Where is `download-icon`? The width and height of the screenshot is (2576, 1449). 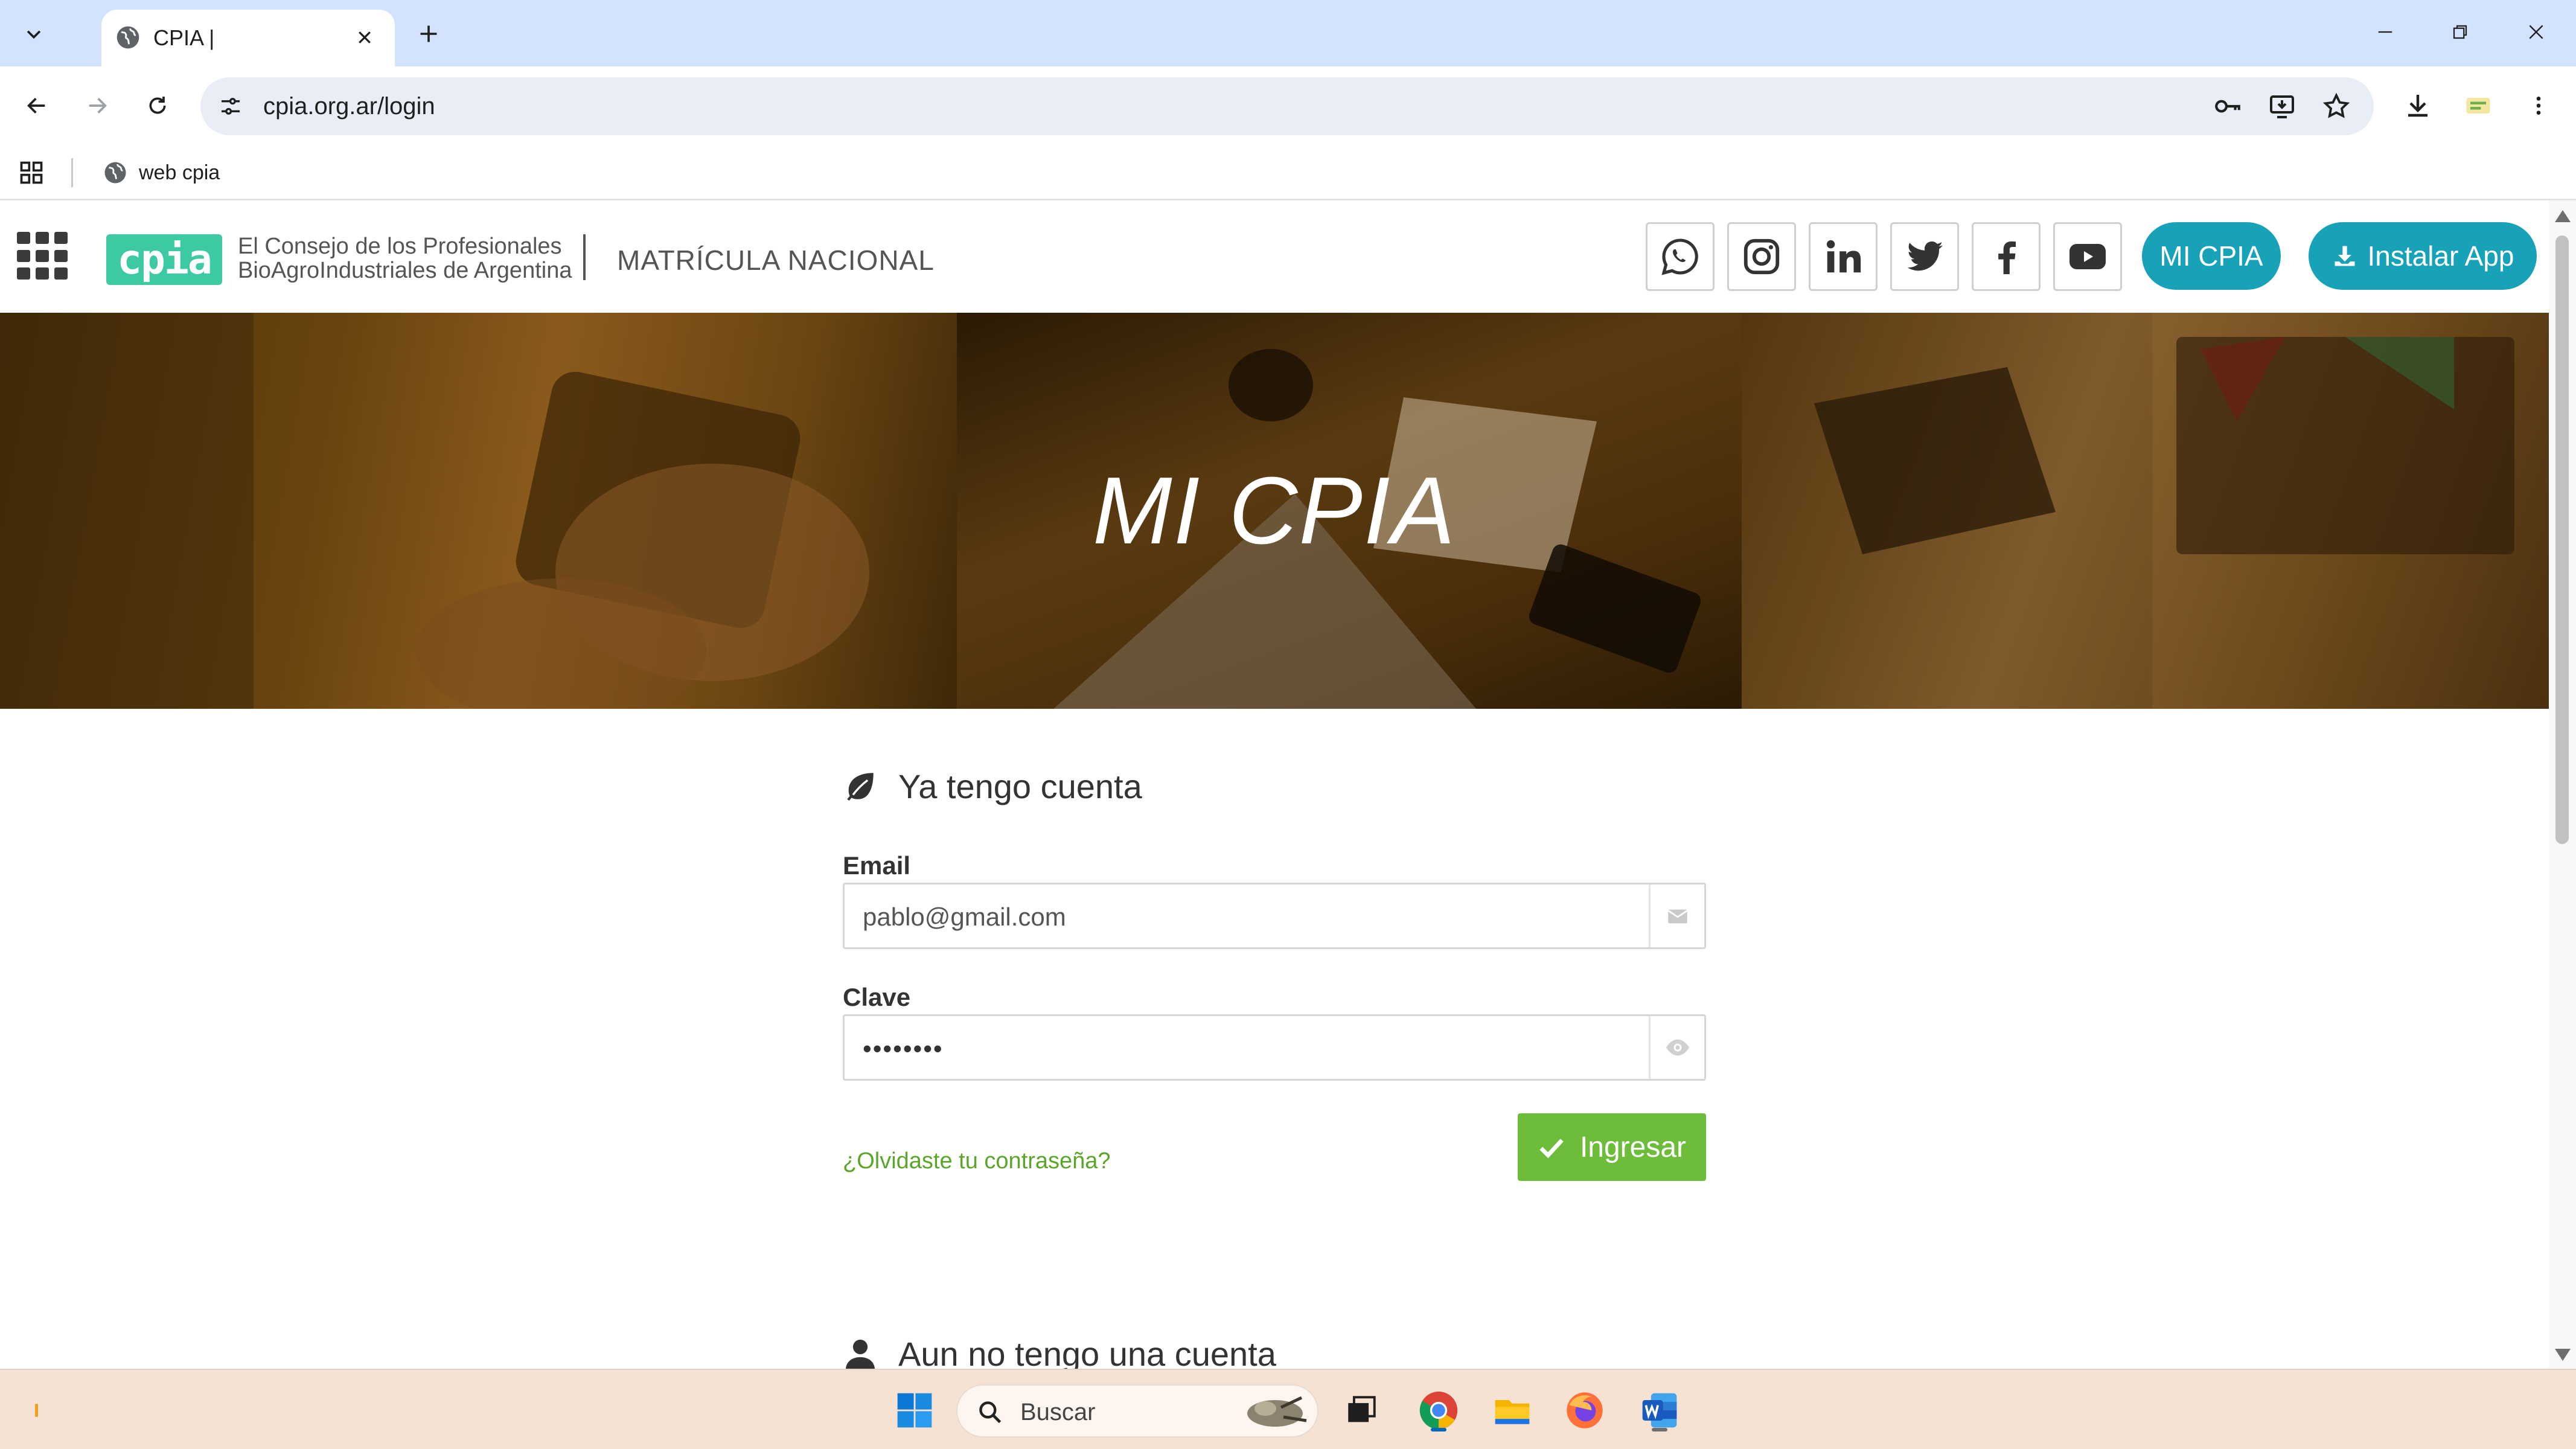 download-icon is located at coordinates (2417, 106).